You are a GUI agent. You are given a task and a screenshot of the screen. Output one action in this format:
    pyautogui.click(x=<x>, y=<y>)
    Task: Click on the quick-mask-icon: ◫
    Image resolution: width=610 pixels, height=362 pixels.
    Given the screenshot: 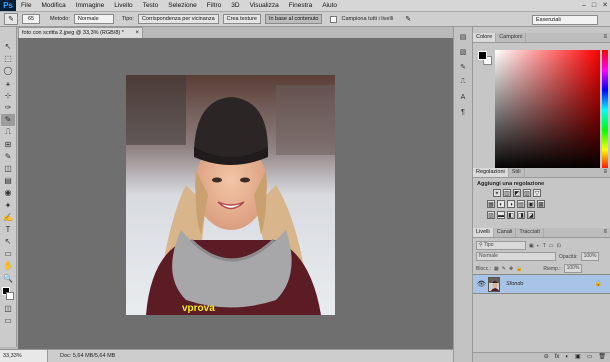 What is the action you would take?
    pyautogui.click(x=8, y=309)
    